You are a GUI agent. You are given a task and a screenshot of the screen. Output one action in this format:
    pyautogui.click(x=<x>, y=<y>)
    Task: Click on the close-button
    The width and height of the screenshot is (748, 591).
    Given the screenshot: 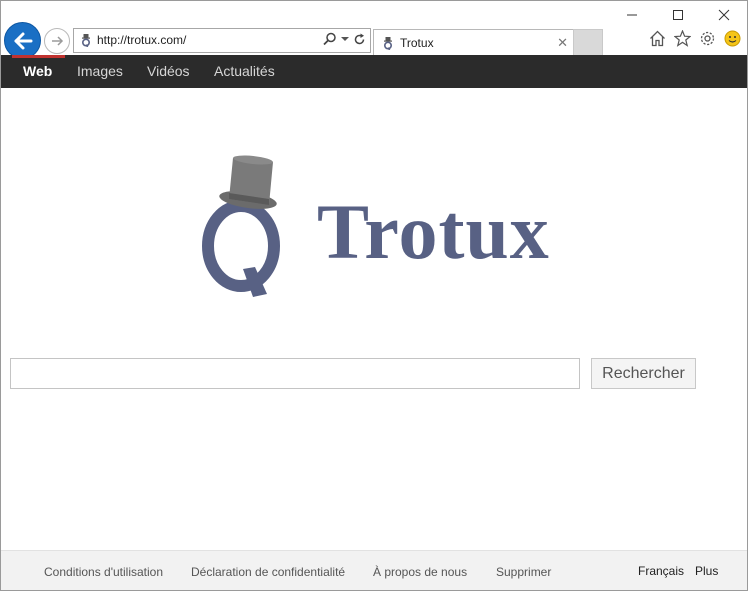 What is the action you would take?
    pyautogui.click(x=724, y=15)
    